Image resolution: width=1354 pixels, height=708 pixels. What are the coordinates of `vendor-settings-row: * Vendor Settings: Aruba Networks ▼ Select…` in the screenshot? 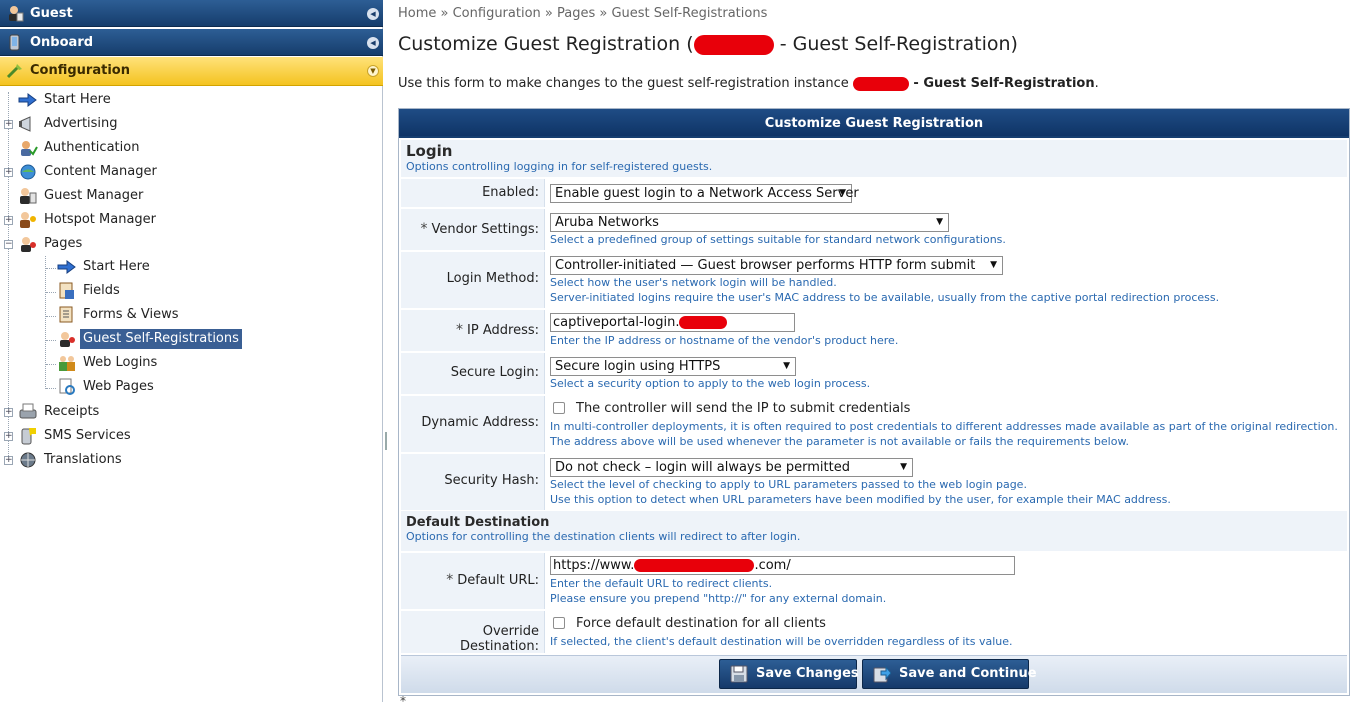 It's located at (874, 229).